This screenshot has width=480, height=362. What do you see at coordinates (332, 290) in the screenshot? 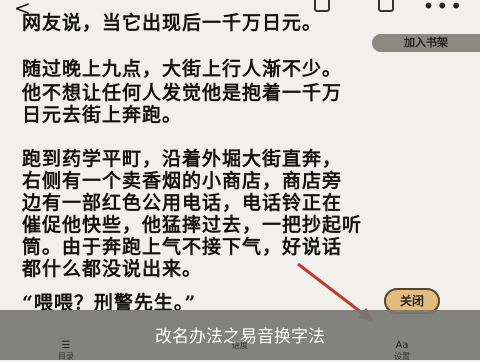
I see `arrow-shaft` at bounding box center [332, 290].